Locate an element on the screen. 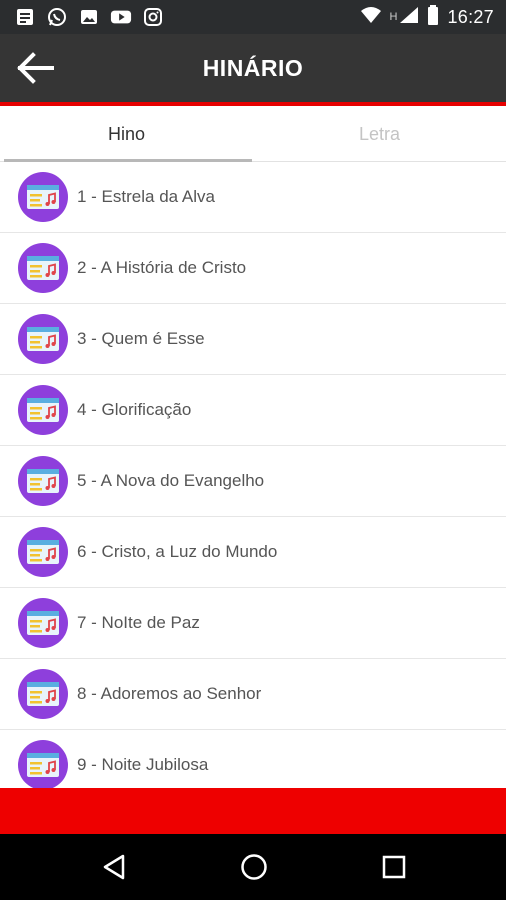 The width and height of the screenshot is (506, 900). notes-icon is located at coordinates (25, 17).